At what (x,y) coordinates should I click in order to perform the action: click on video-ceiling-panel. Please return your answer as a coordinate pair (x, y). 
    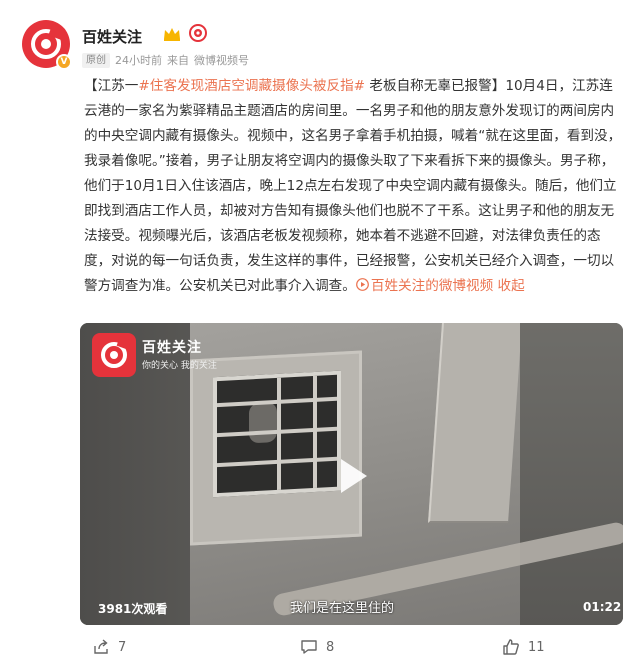
    Looking at the image, I should click on (475, 423).